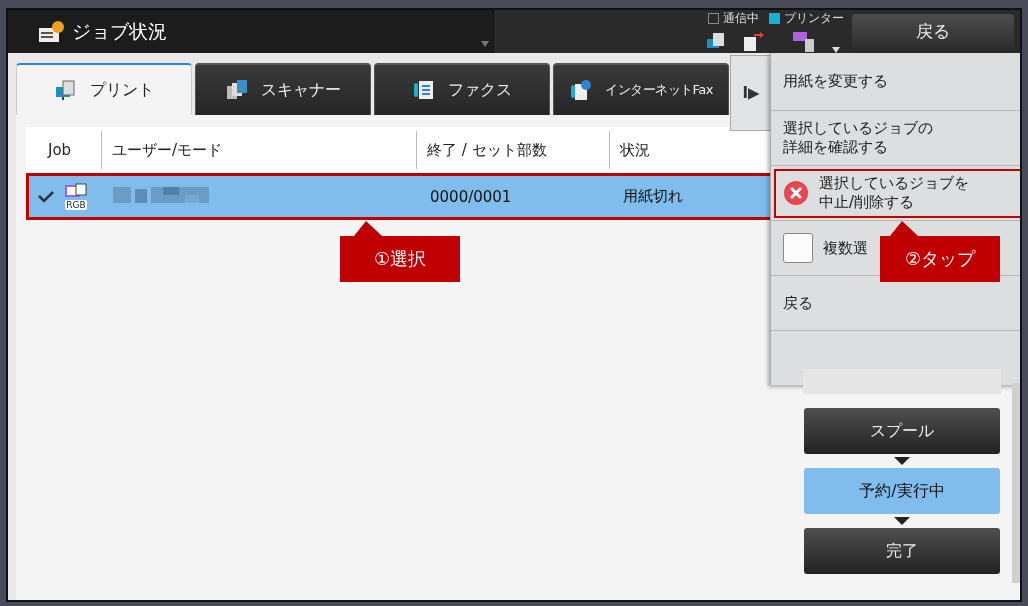 The height and width of the screenshot is (606, 1028). I want to click on stage-label: 完了, so click(902, 551).